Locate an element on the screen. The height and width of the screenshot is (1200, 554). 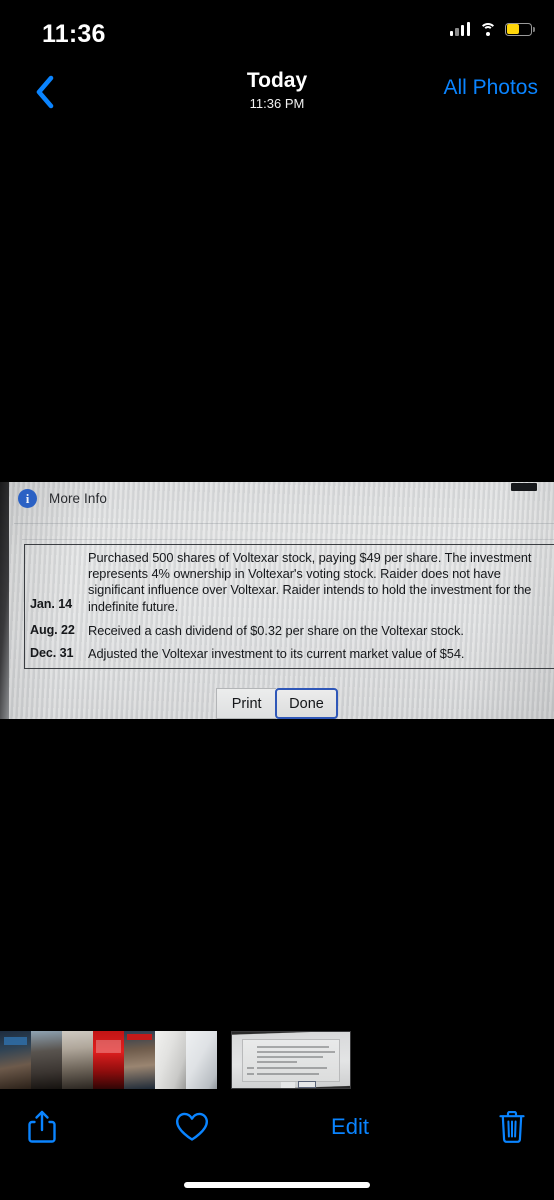
thumbnail-person-d is located at coordinates (108, 1060).